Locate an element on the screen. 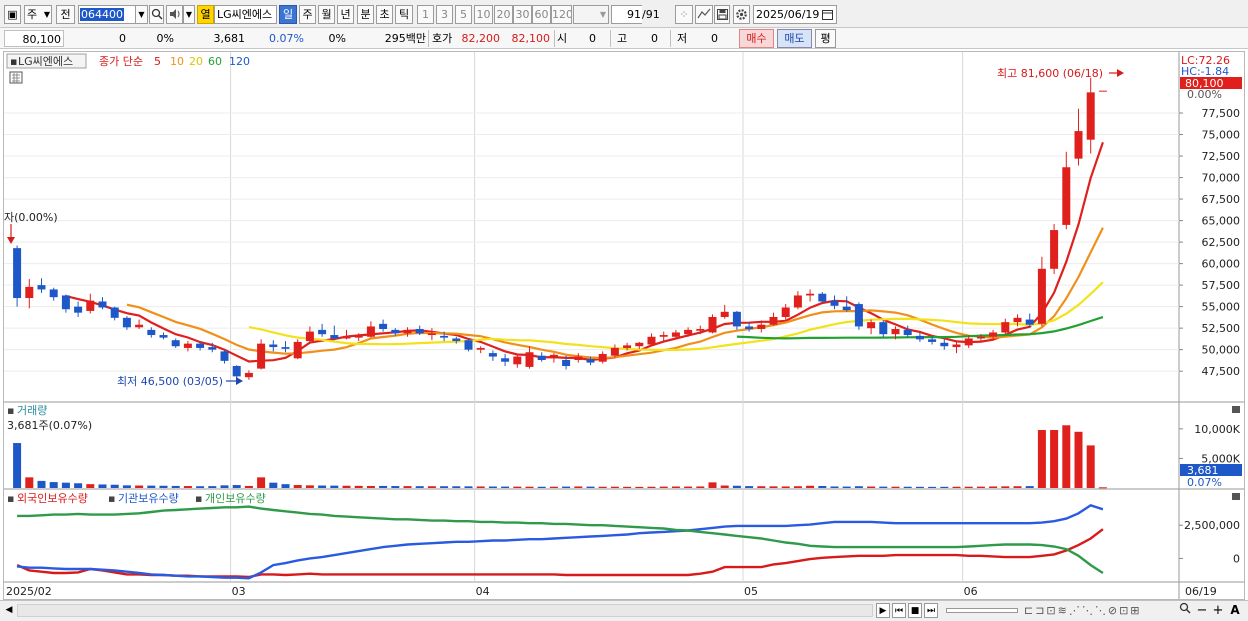  date-input: 2025/06/19 is located at coordinates (795, 14).